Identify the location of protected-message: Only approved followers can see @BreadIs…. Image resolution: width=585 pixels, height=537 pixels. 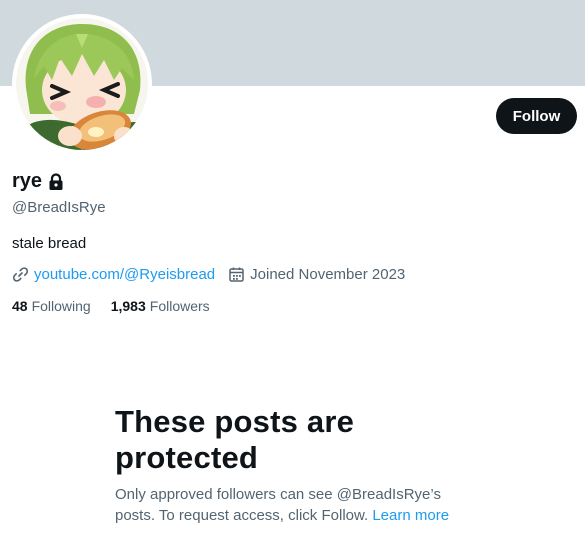
(292, 505).